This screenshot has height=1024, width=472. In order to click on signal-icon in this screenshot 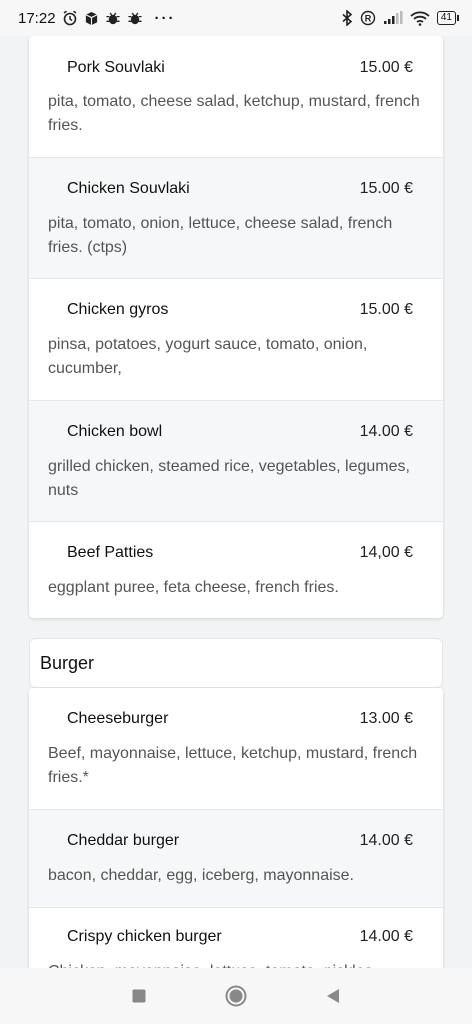, I will do `click(393, 18)`.